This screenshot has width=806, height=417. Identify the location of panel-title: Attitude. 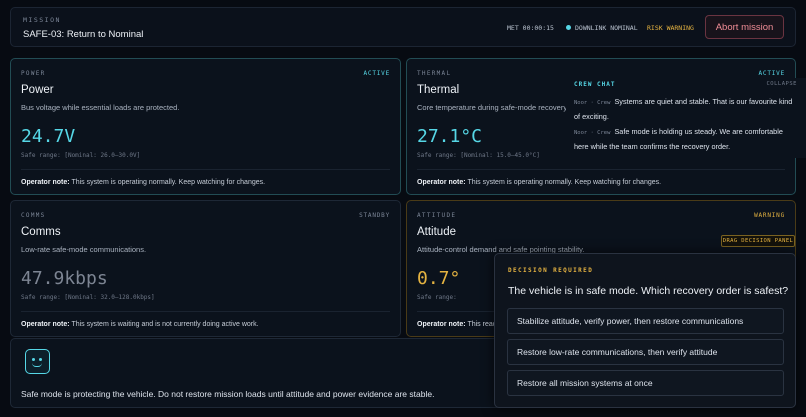
(436, 232).